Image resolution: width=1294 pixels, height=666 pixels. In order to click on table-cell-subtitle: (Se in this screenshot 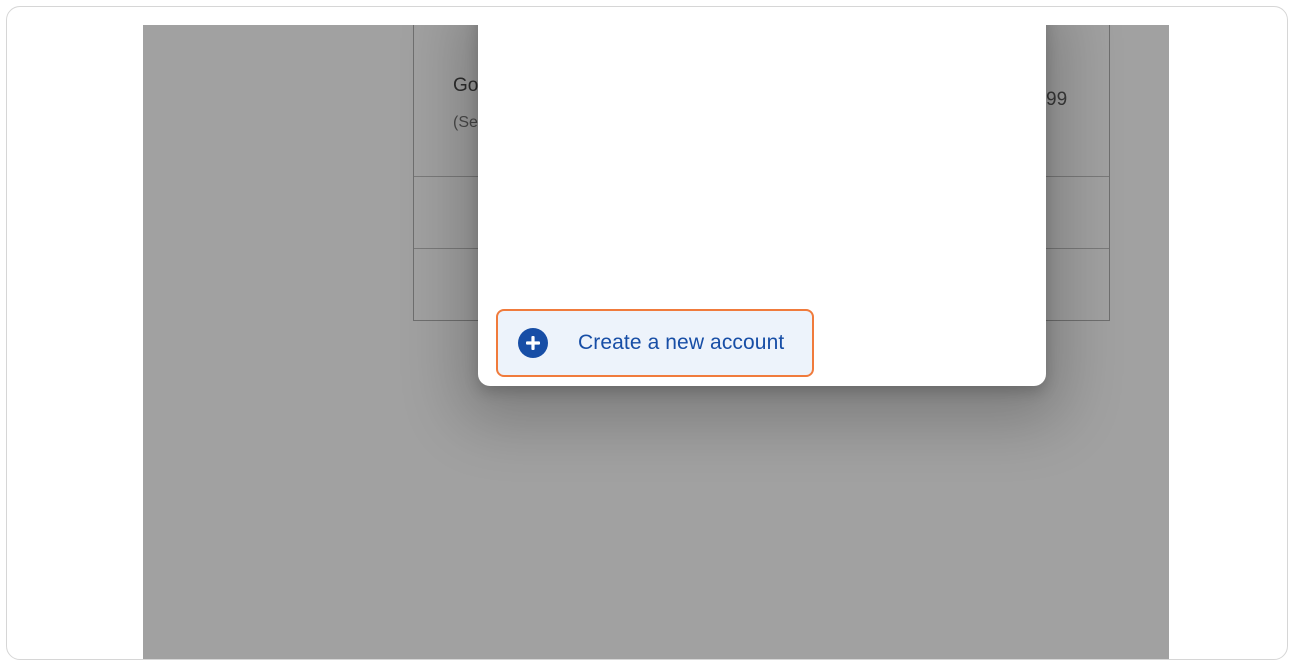, I will do `click(465, 122)`.